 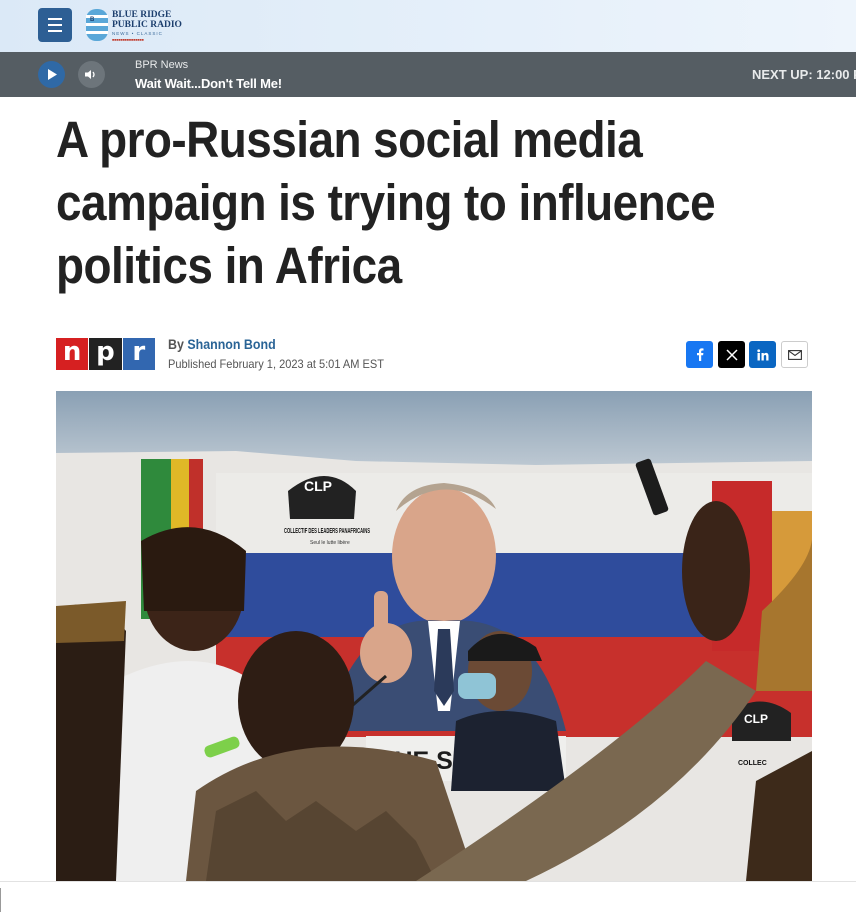 I want to click on banner-motto-text: Seul le lutte libère, so click(x=330, y=543).